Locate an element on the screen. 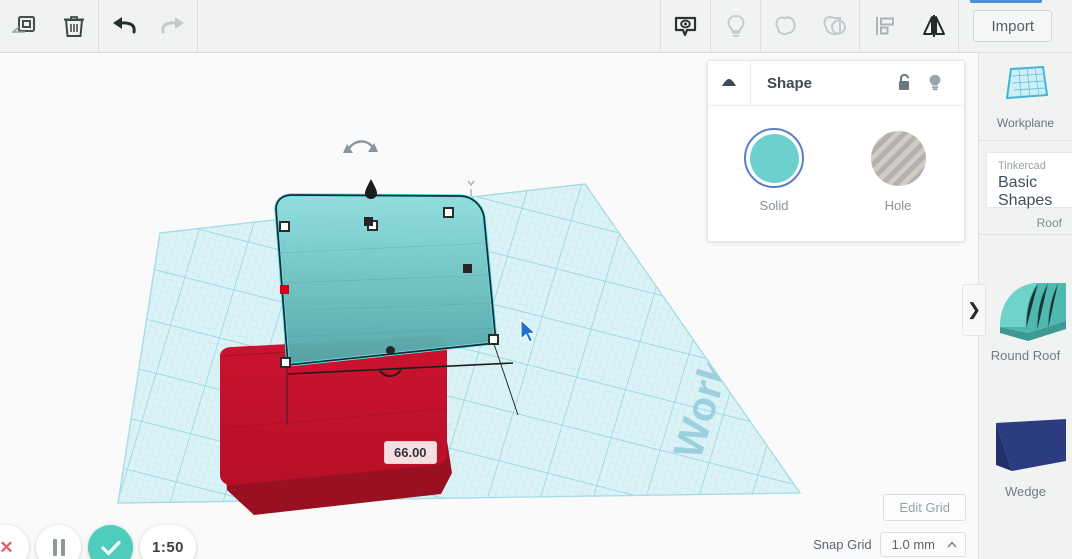  import-button: Import is located at coordinates (1012, 26).